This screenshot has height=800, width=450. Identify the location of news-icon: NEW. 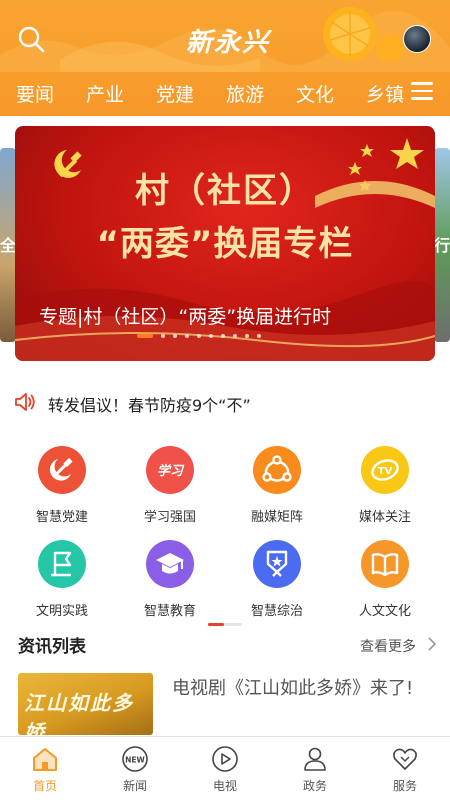
(135, 759).